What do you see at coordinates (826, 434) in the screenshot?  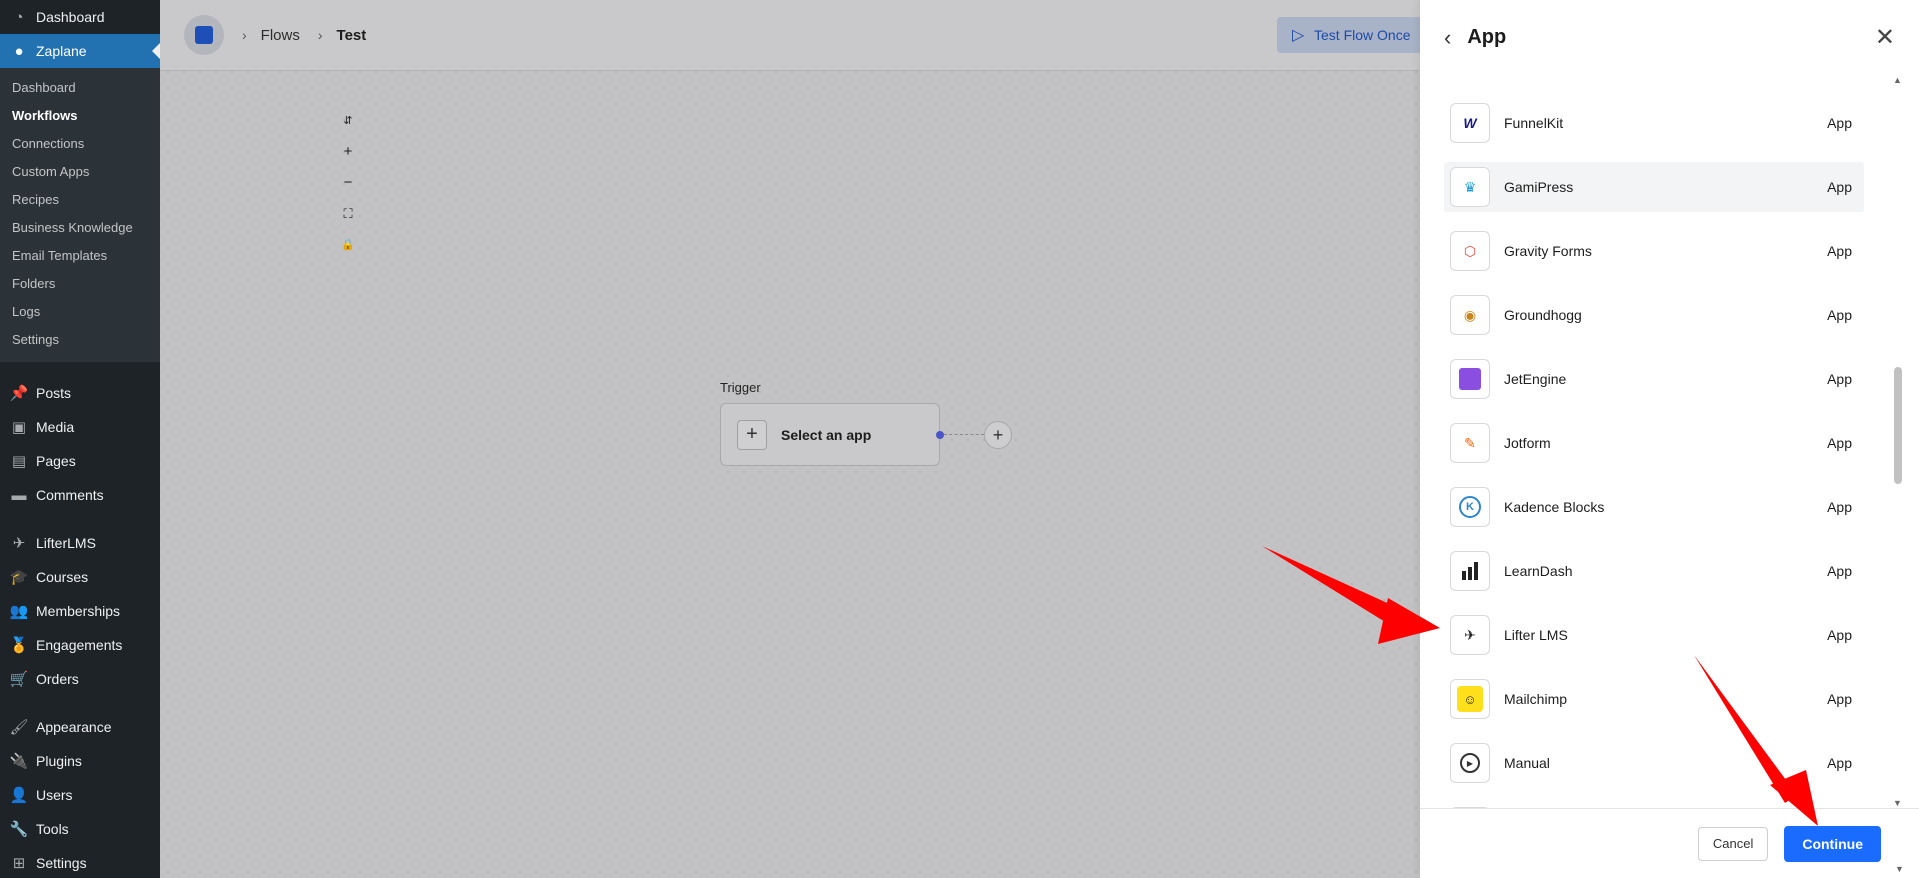 I see `trigger-node-text: Select an app` at bounding box center [826, 434].